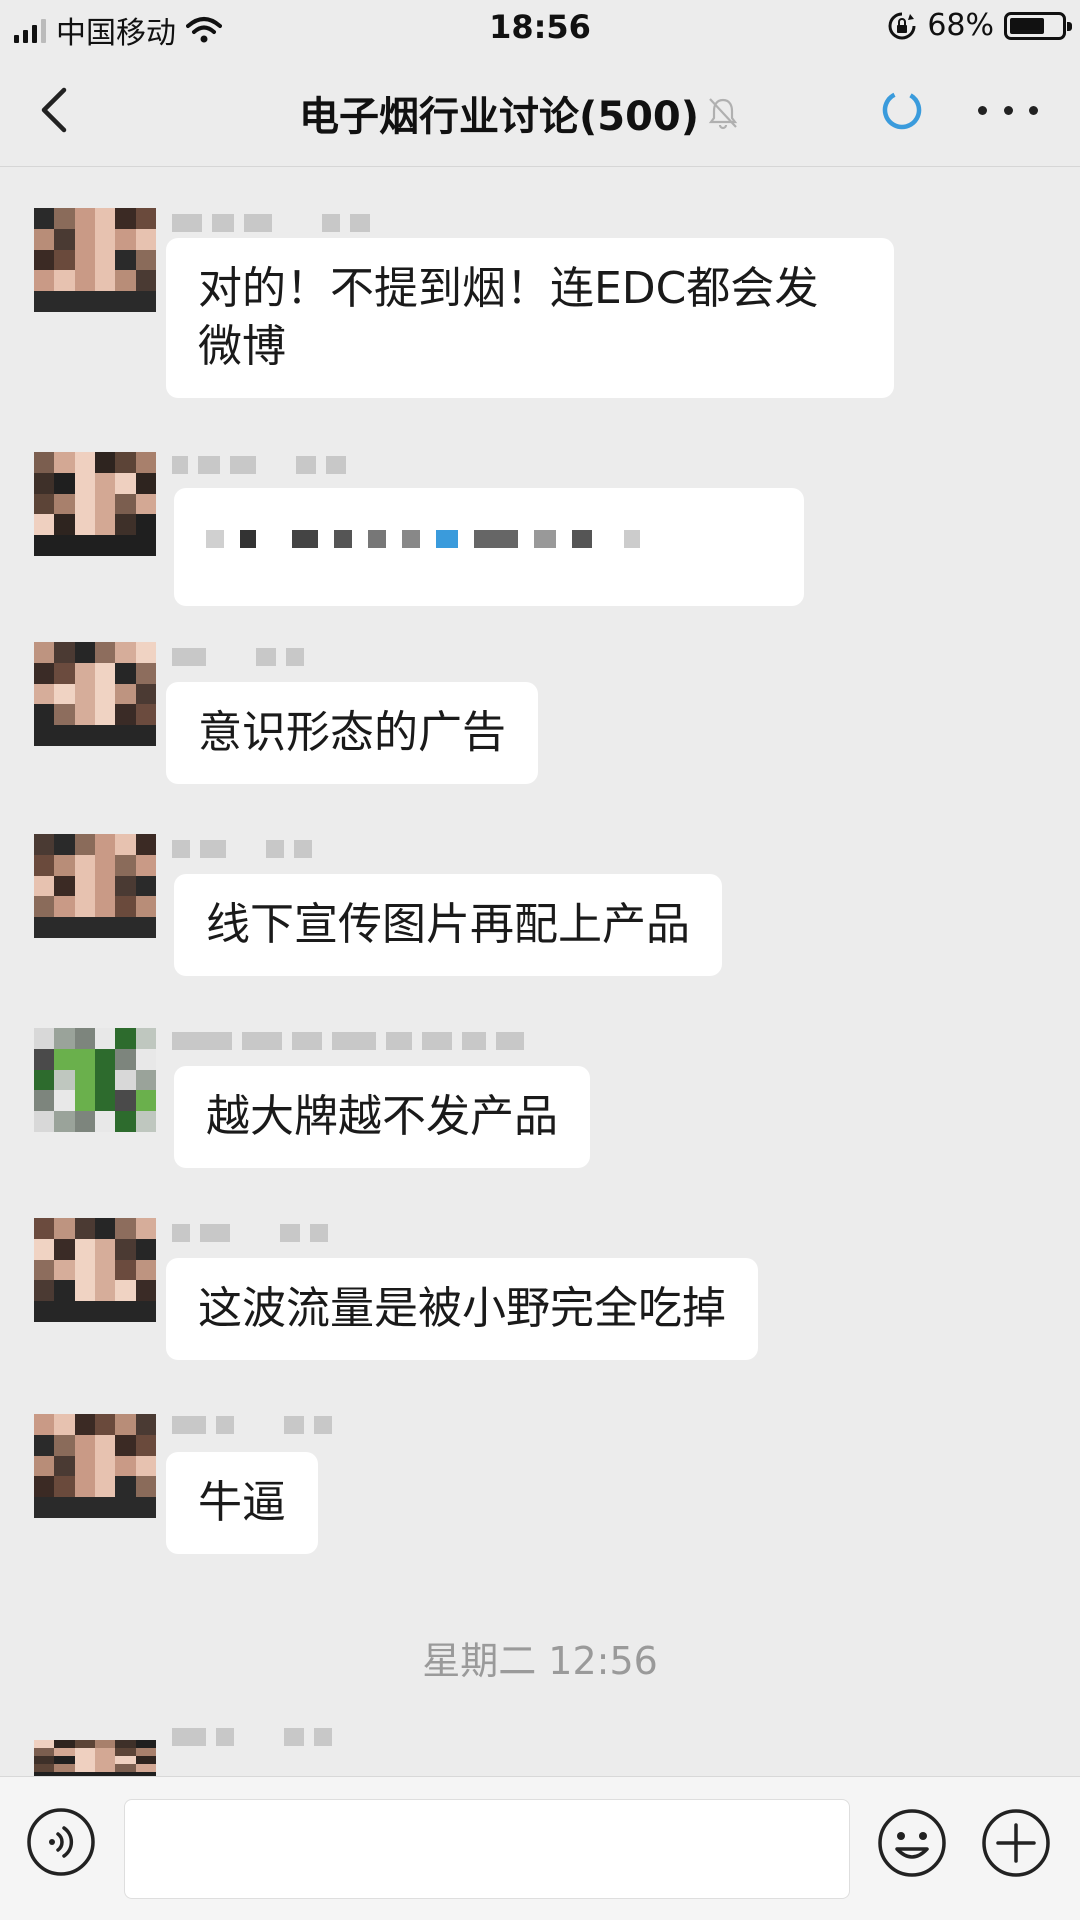 Image resolution: width=1080 pixels, height=1920 pixels. What do you see at coordinates (1008, 110) in the screenshot?
I see `more-dots-icon` at bounding box center [1008, 110].